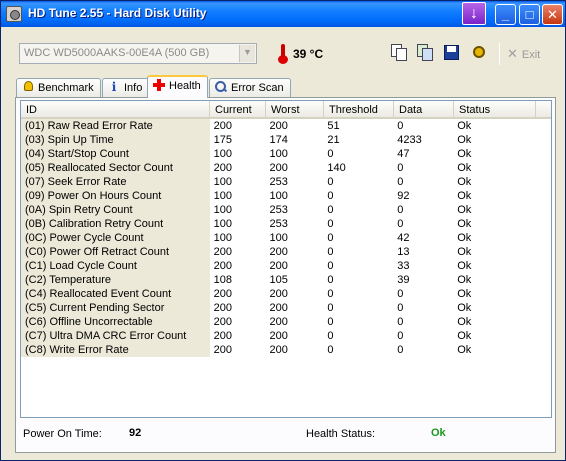 Image resolution: width=566 pixels, height=461 pixels. Describe the element at coordinates (359, 110) in the screenshot. I see `column-header-threshold: Threshold` at that location.